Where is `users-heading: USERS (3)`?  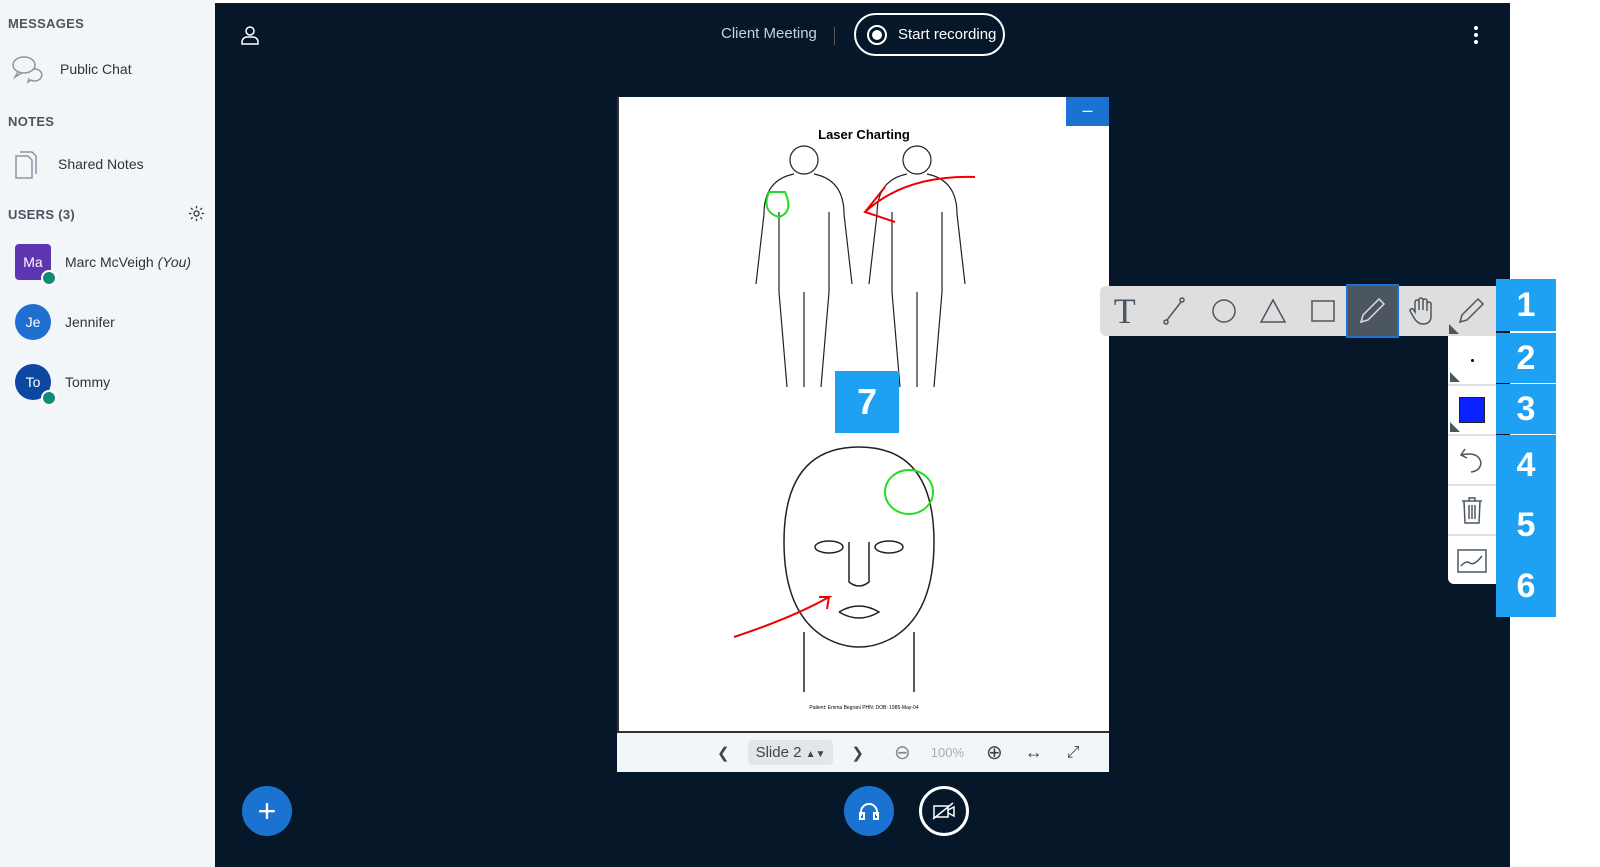 users-heading: USERS (3) is located at coordinates (41, 214).